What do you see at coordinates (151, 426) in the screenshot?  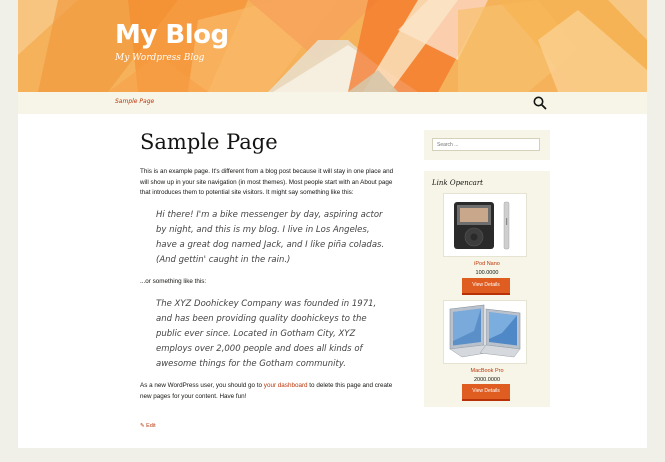 I see `edit-label: Edit` at bounding box center [151, 426].